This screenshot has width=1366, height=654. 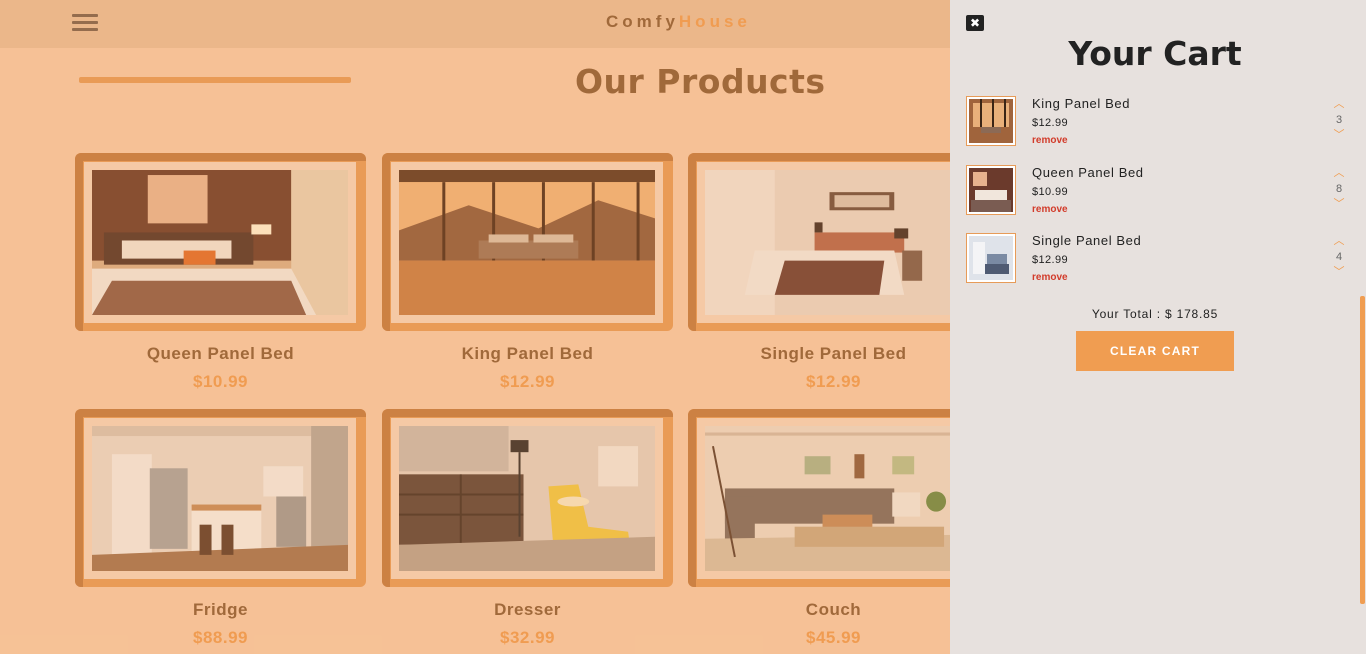 What do you see at coordinates (85, 22) in the screenshot?
I see `menu-icon` at bounding box center [85, 22].